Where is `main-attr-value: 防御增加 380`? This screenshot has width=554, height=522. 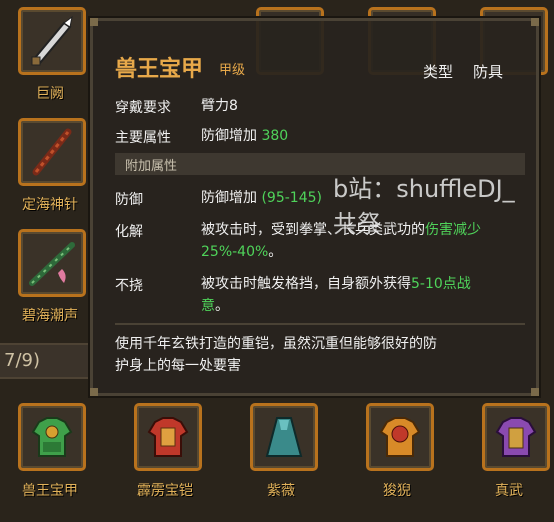
main-attr-value: 防御增加 380 is located at coordinates (245, 136).